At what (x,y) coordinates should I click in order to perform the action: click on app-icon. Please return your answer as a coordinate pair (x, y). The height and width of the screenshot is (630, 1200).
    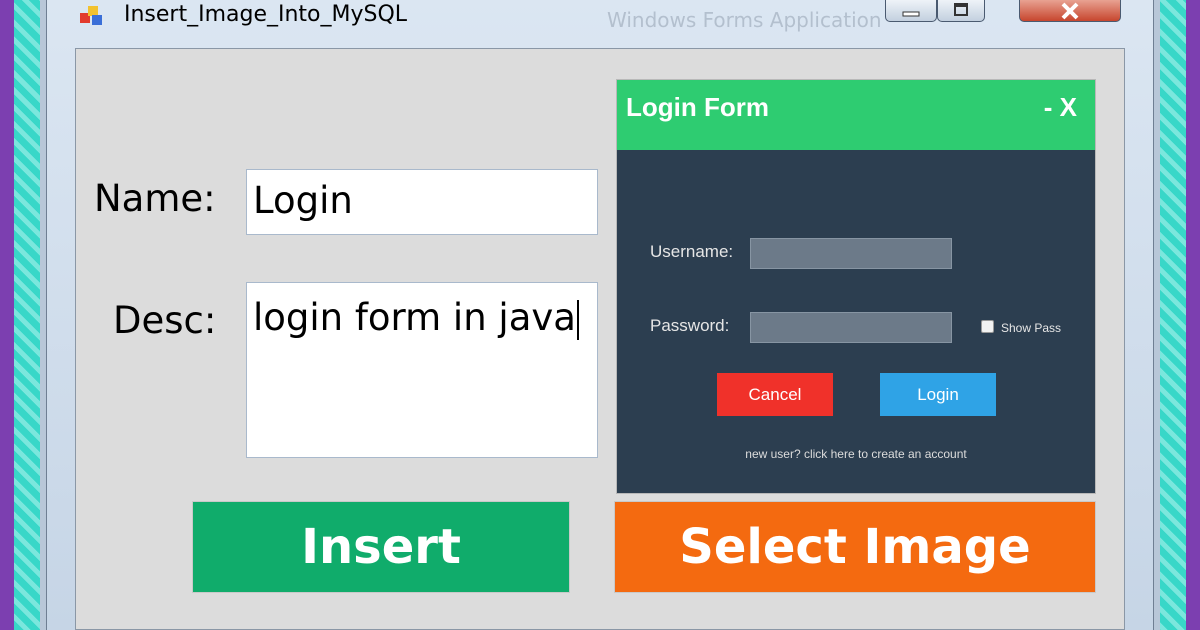
    Looking at the image, I should click on (92, 16).